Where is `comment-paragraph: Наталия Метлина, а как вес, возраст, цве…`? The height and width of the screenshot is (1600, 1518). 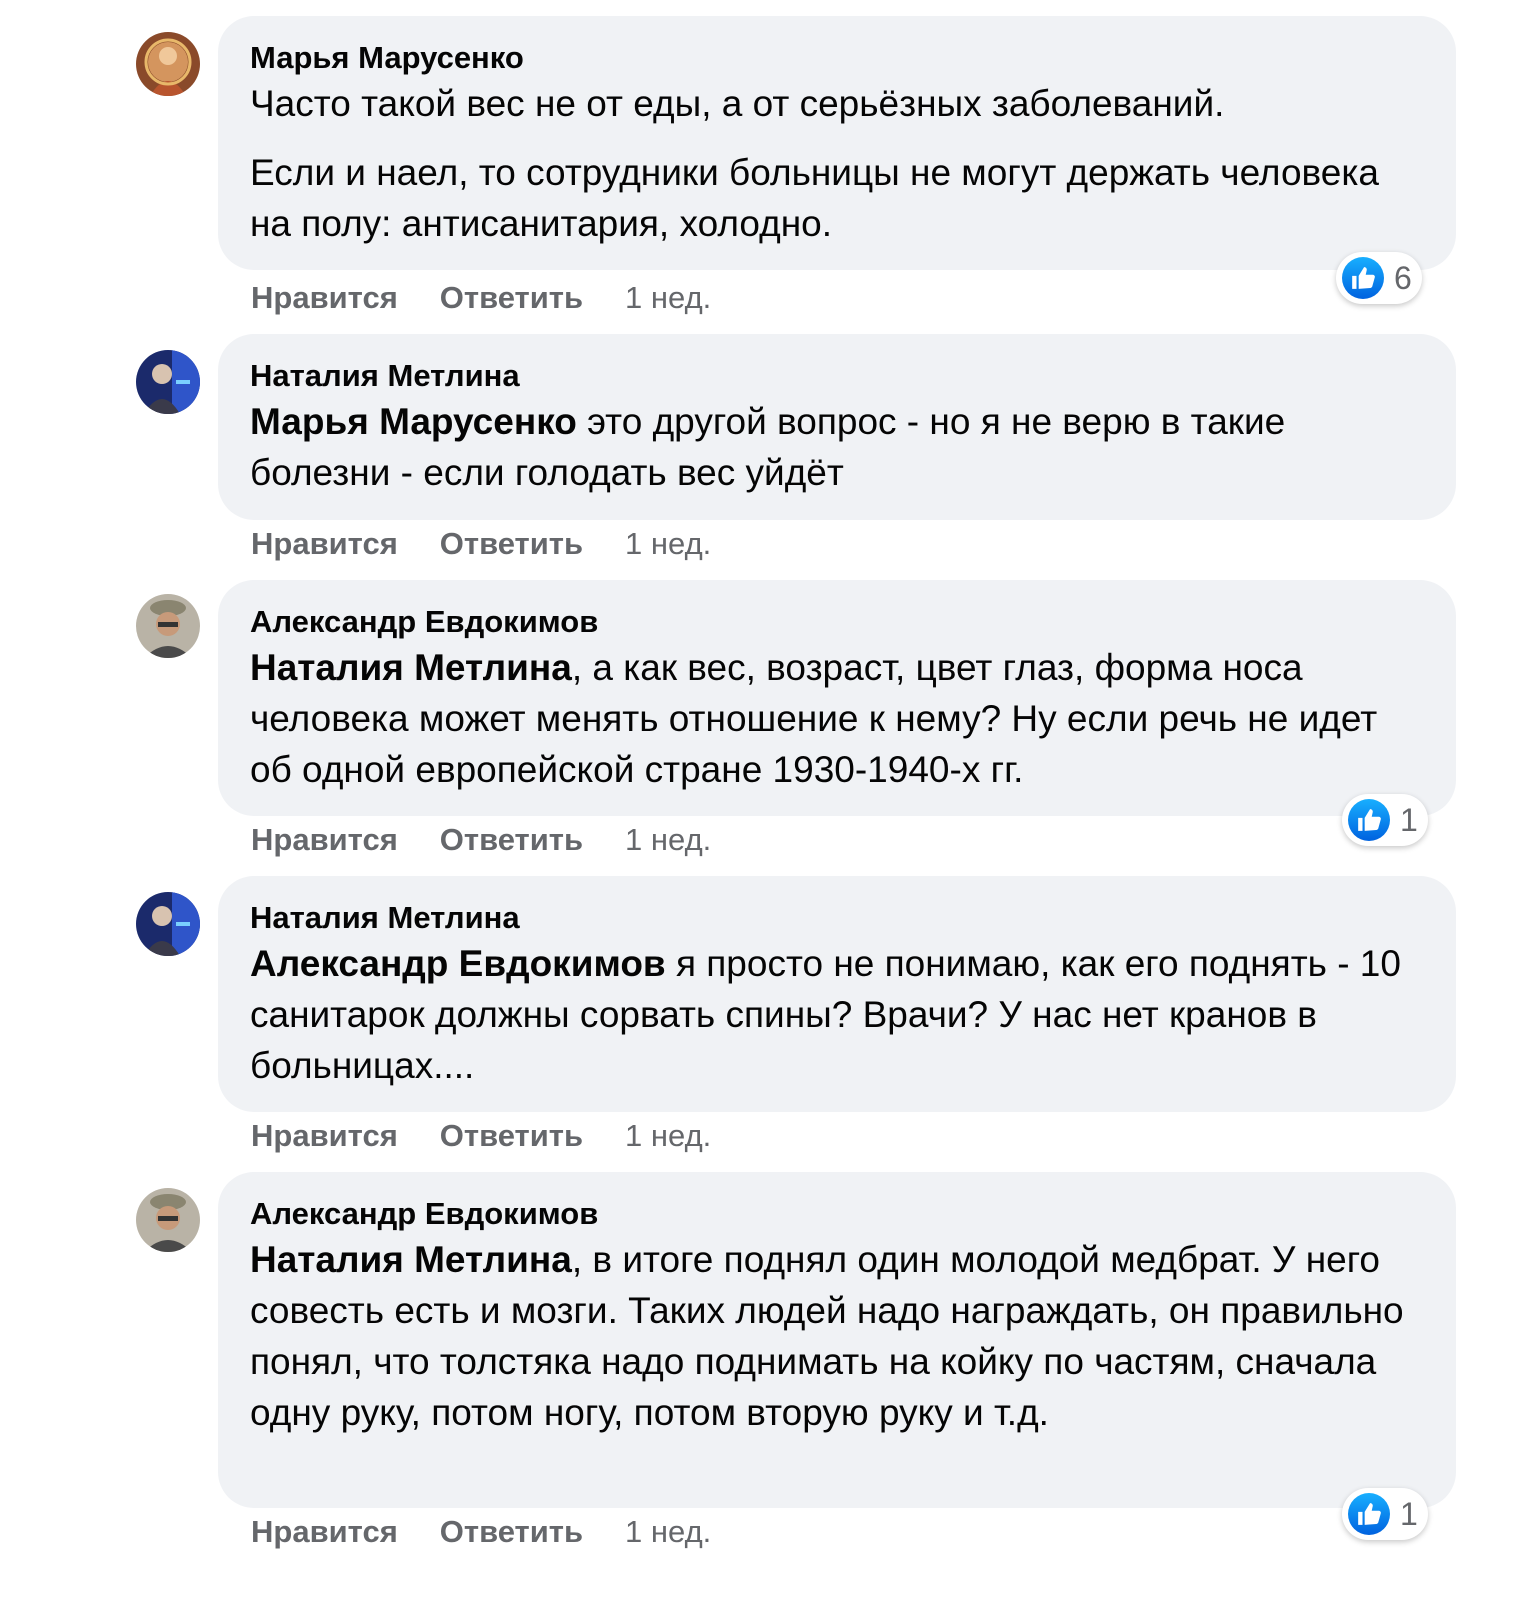 comment-paragraph: Наталия Метлина, а как вес, возраст, цве… is located at coordinates (837, 718).